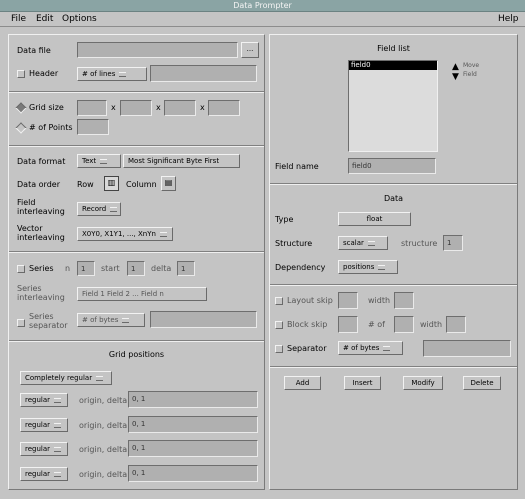 Image resolution: width=525 pixels, height=499 pixels. What do you see at coordinates (193, 448) in the screenshot?
I see `grid-position-value-input-3: 0, 1` at bounding box center [193, 448].